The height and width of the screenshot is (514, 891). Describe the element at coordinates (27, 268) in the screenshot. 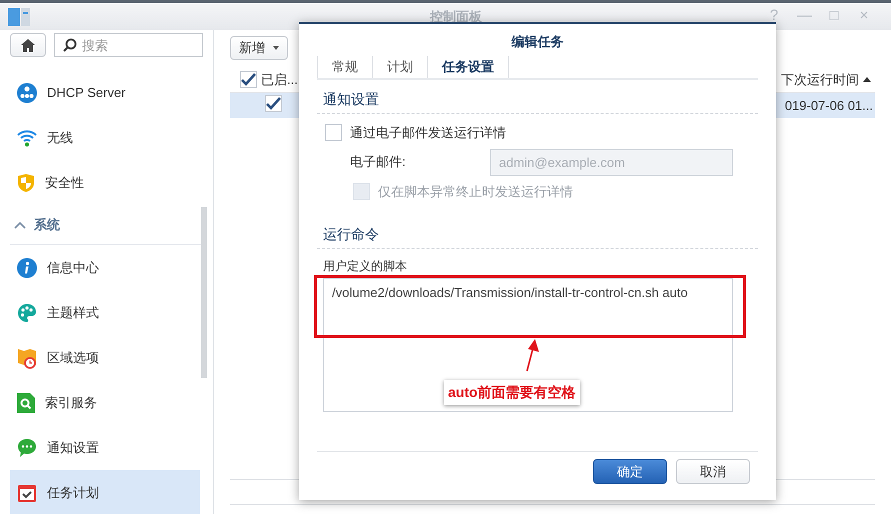

I see `info-icon` at that location.